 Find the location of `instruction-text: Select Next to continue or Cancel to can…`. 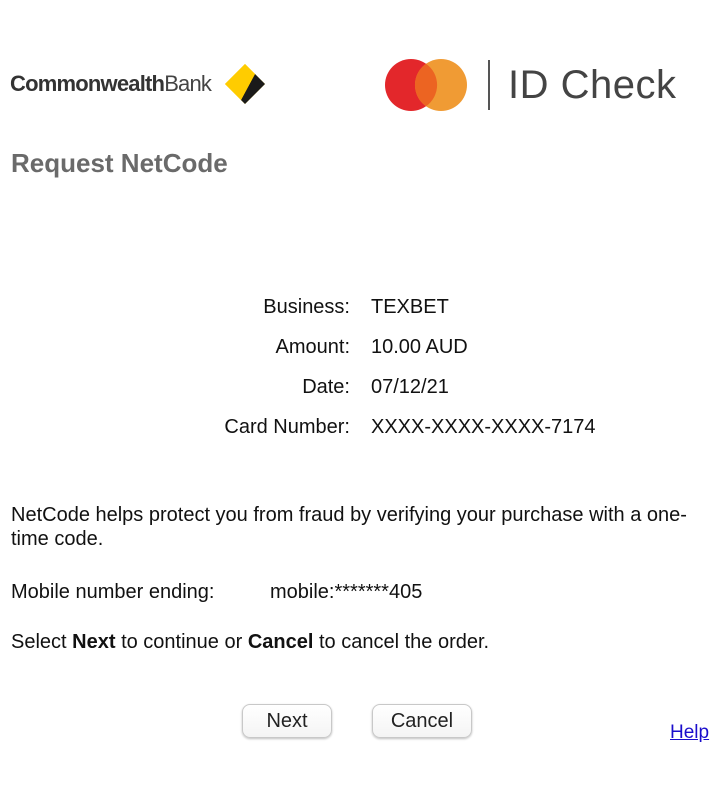

instruction-text: Select Next to continue or Cancel to can… is located at coordinates (250, 642).